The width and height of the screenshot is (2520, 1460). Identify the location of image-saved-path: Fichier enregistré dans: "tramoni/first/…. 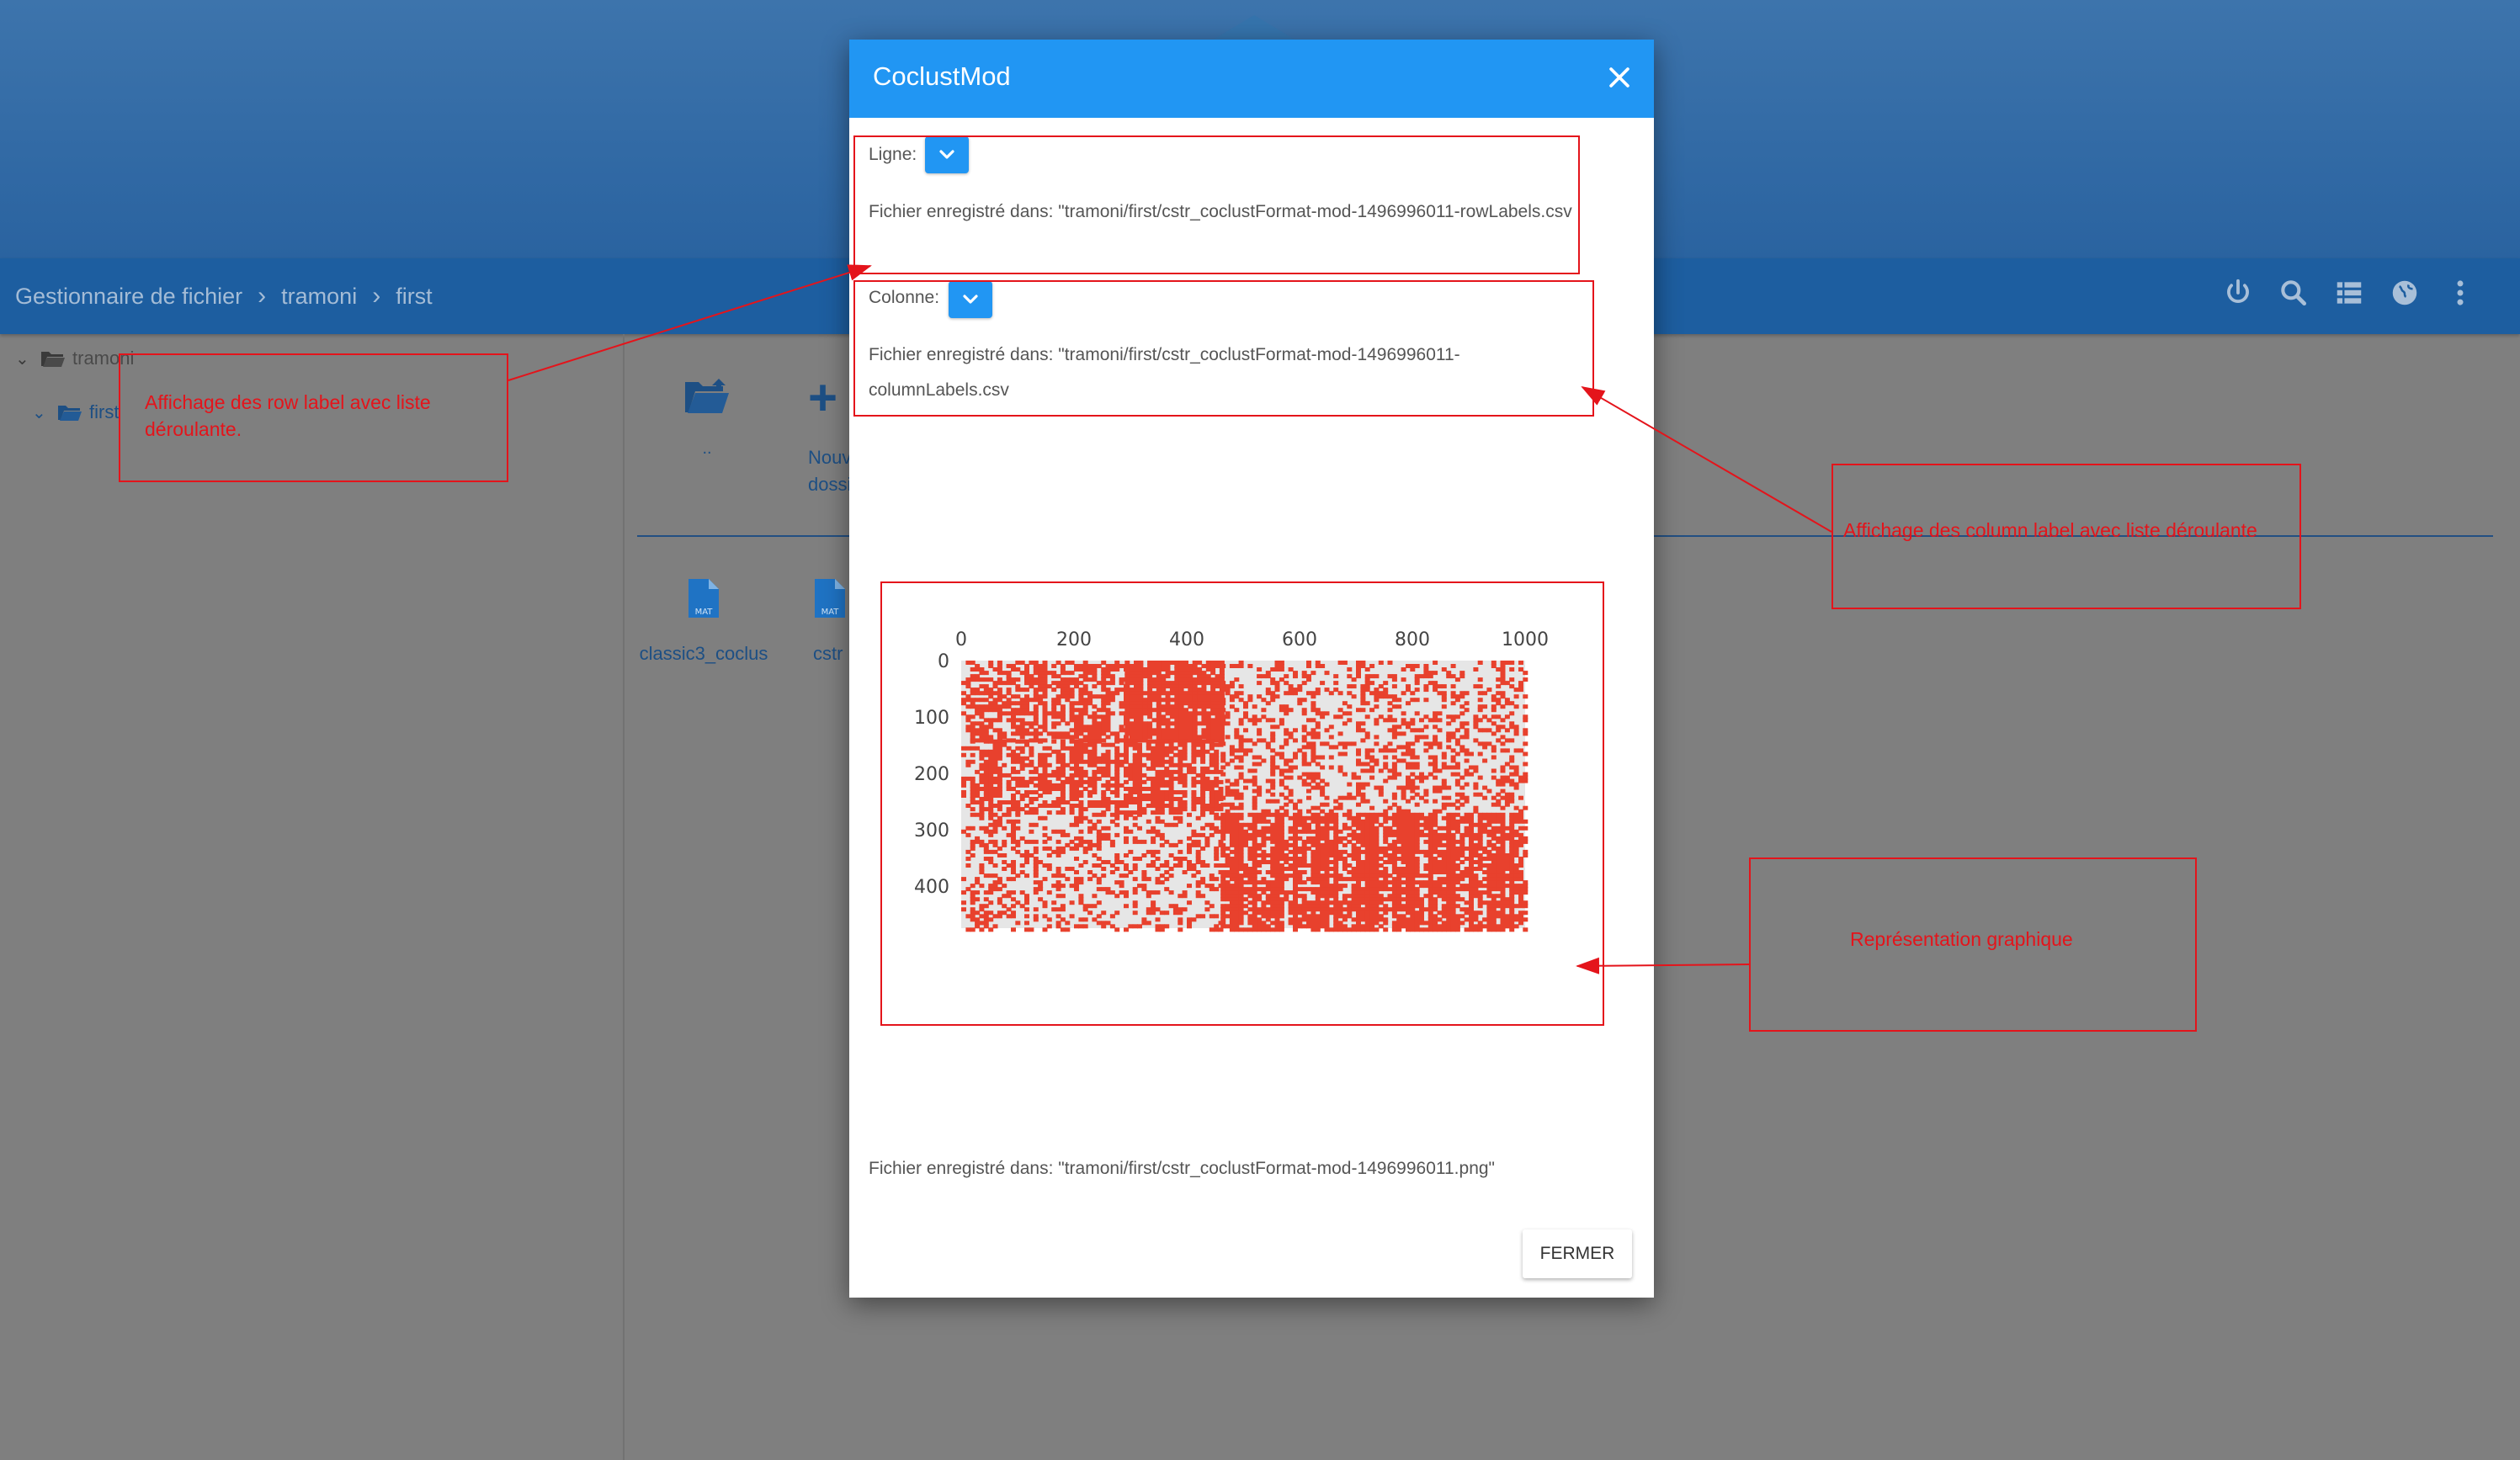
(1182, 1168).